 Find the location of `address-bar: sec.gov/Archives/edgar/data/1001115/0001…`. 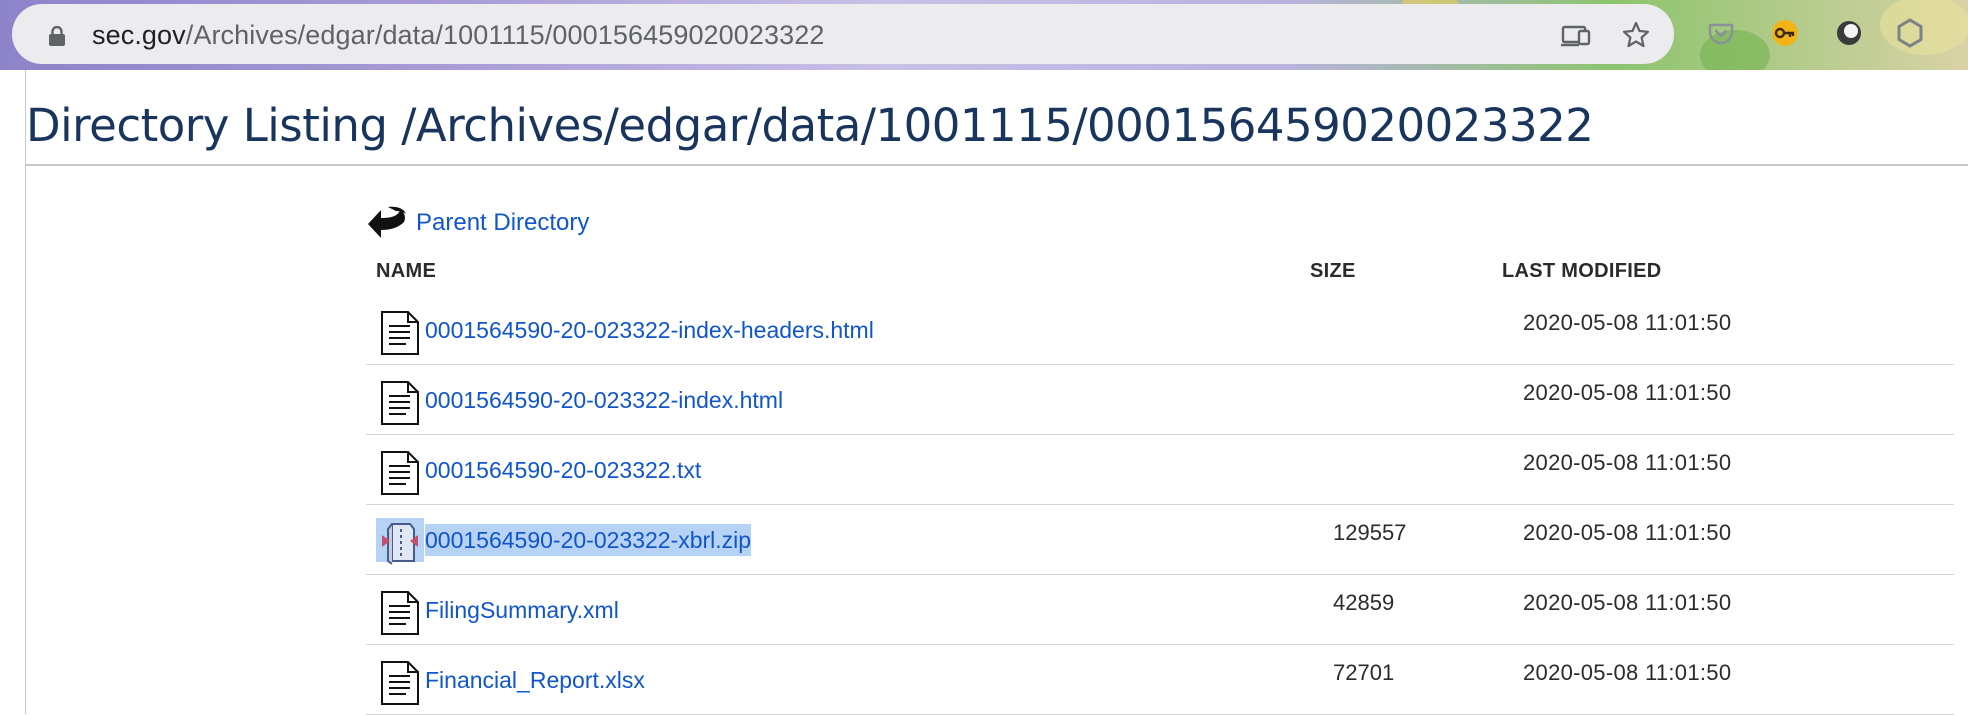

address-bar: sec.gov/Archives/edgar/data/1001115/0001… is located at coordinates (843, 34).